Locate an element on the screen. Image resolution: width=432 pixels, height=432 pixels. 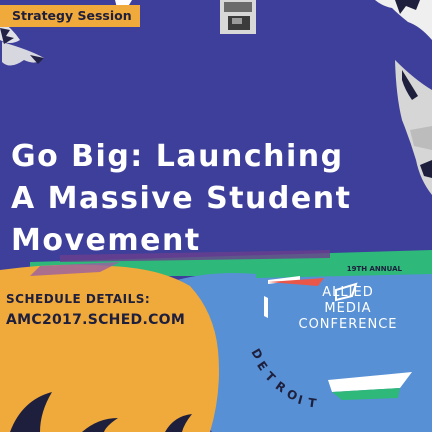
conference-name-line-3: CONFERENCE is located at coordinates (348, 324).